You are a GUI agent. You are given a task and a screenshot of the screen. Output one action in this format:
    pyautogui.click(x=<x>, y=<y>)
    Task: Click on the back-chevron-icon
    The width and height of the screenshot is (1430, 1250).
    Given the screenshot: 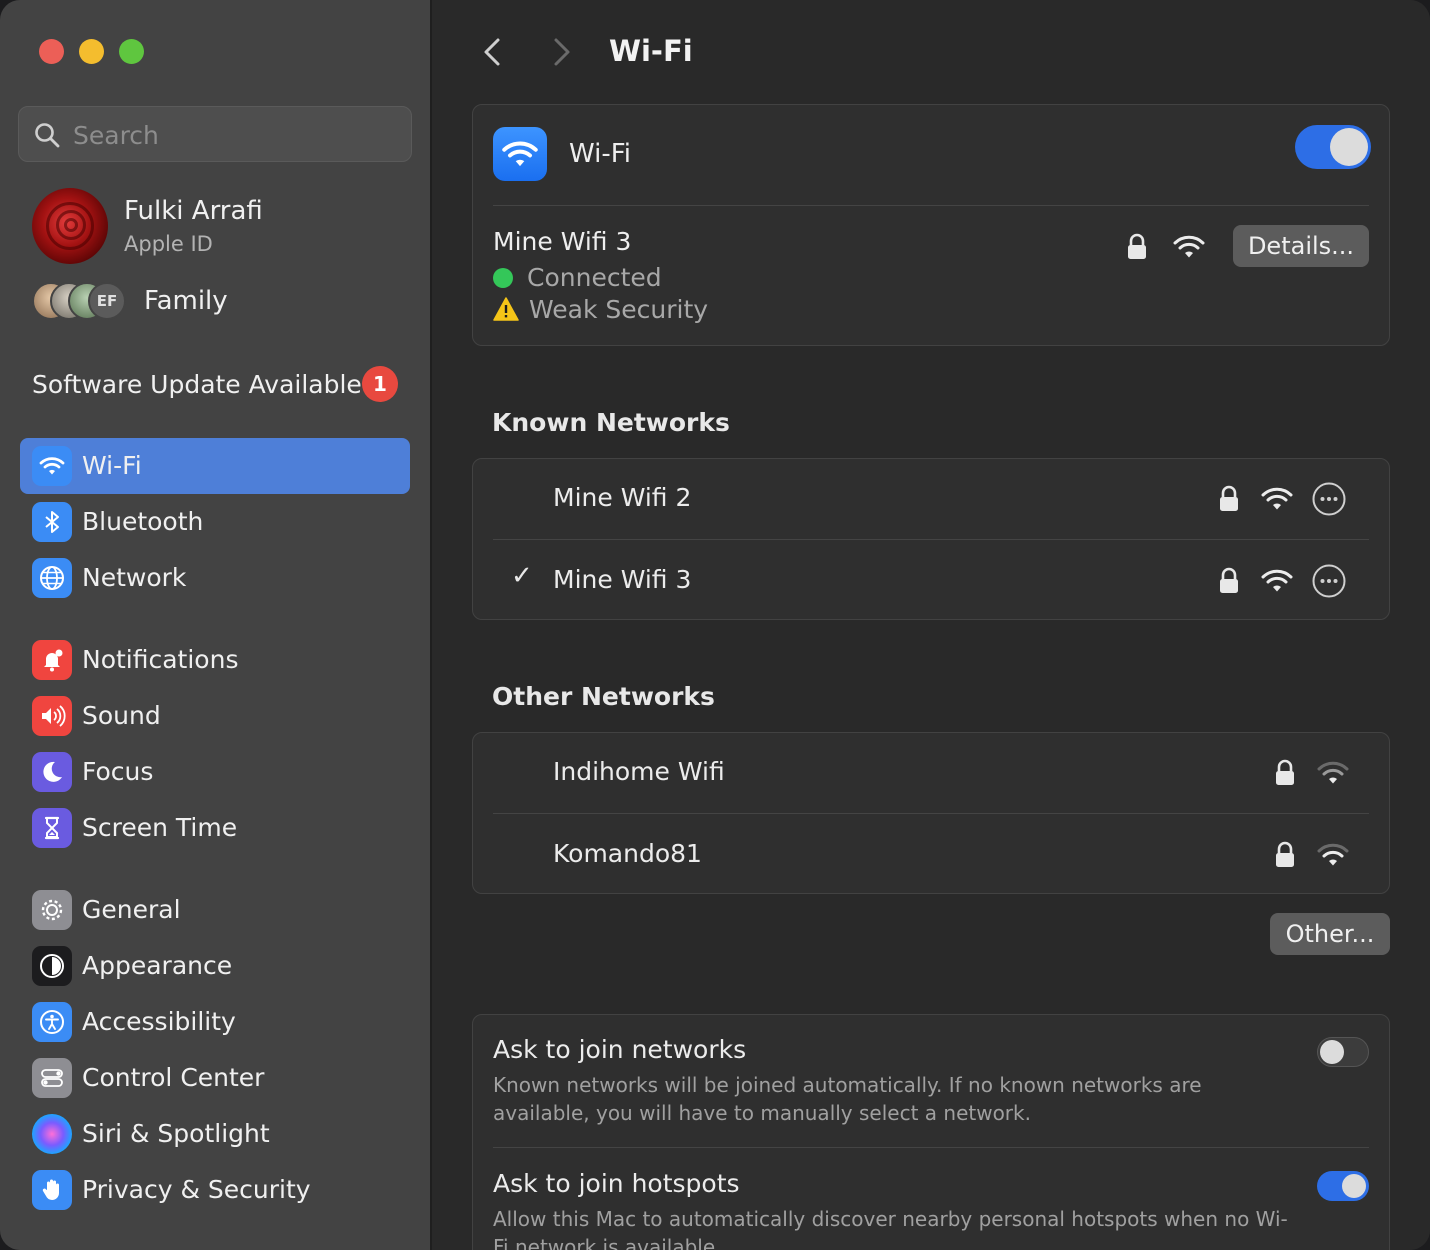 What is the action you would take?
    pyautogui.click(x=492, y=52)
    